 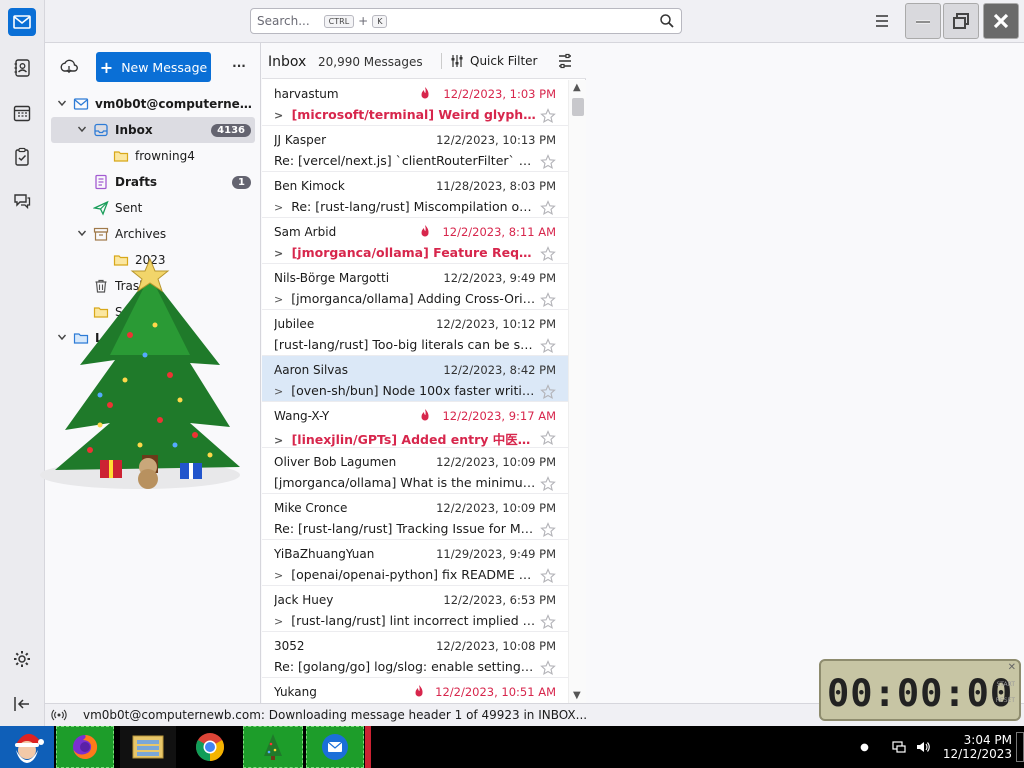 I want to click on restore-button, so click(x=961, y=21).